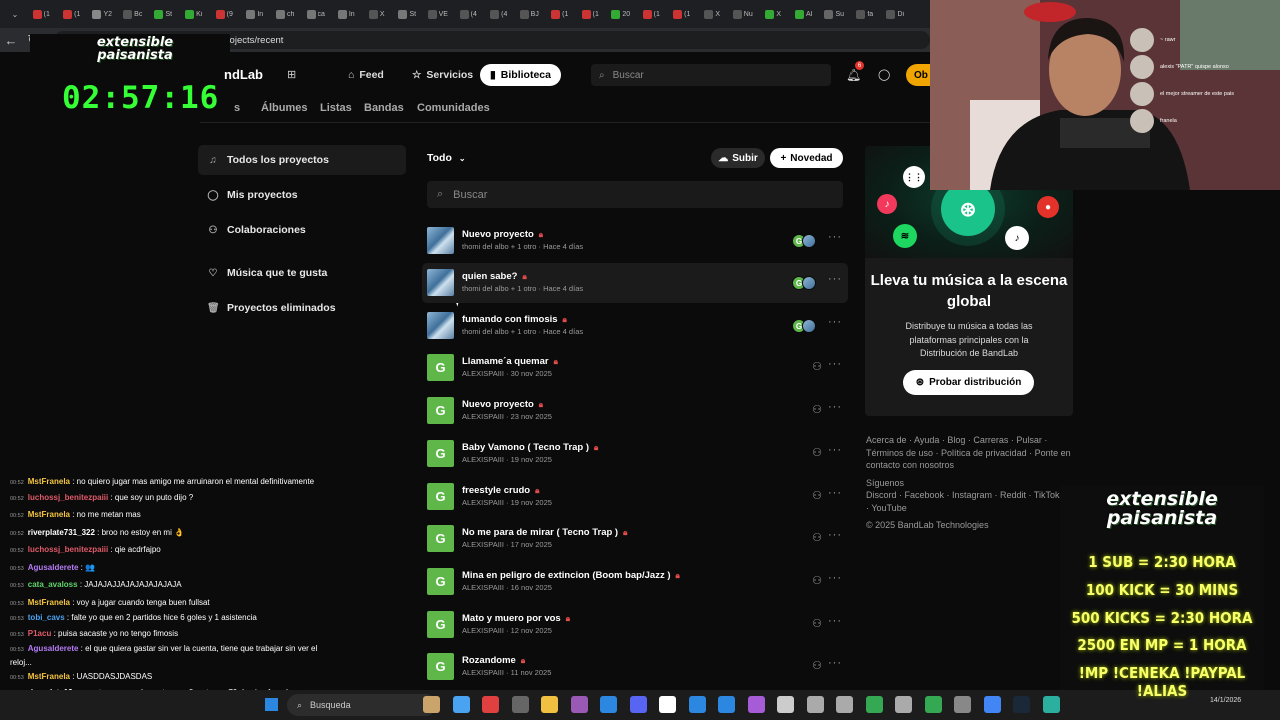 This screenshot has width=1280, height=720. I want to click on subnav-tab: s, so click(237, 108).